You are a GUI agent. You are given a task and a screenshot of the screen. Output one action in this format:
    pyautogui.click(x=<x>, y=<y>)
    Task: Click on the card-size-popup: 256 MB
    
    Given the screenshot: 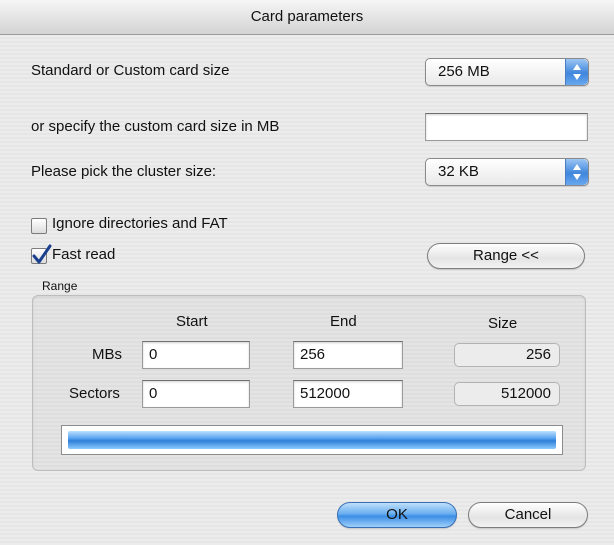 What is the action you would take?
    pyautogui.click(x=507, y=72)
    